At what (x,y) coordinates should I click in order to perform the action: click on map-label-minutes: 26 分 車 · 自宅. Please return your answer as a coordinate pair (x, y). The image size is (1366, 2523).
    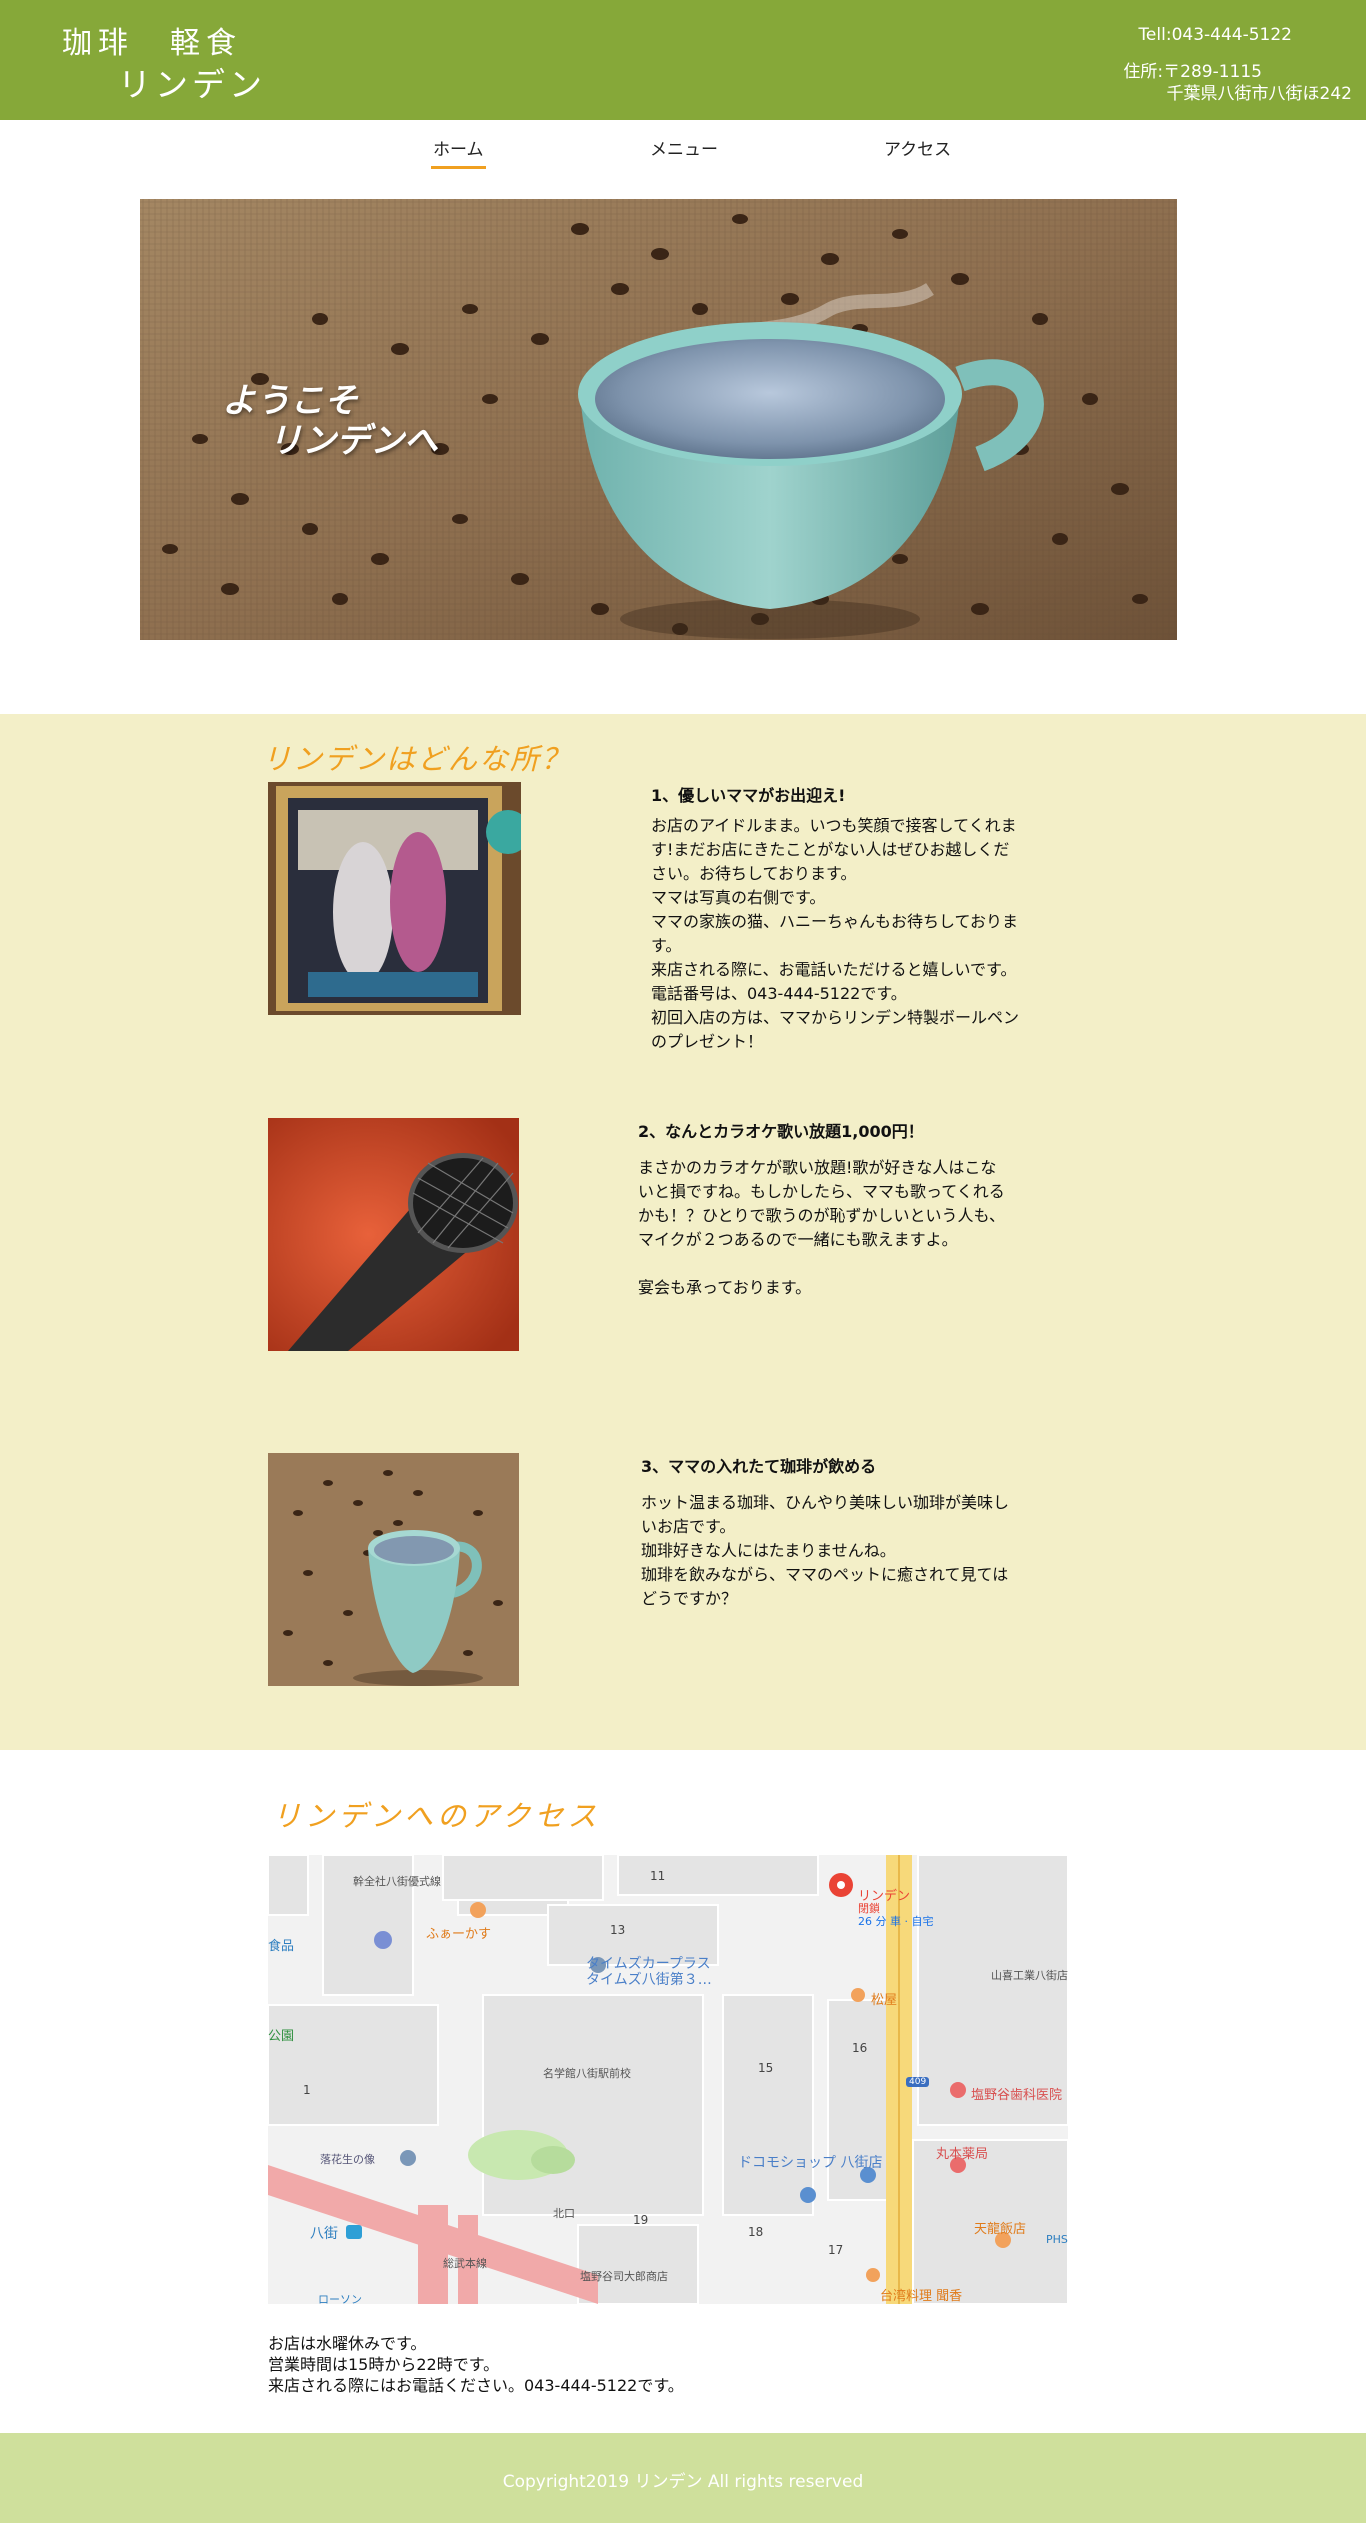
    Looking at the image, I should click on (896, 1921).